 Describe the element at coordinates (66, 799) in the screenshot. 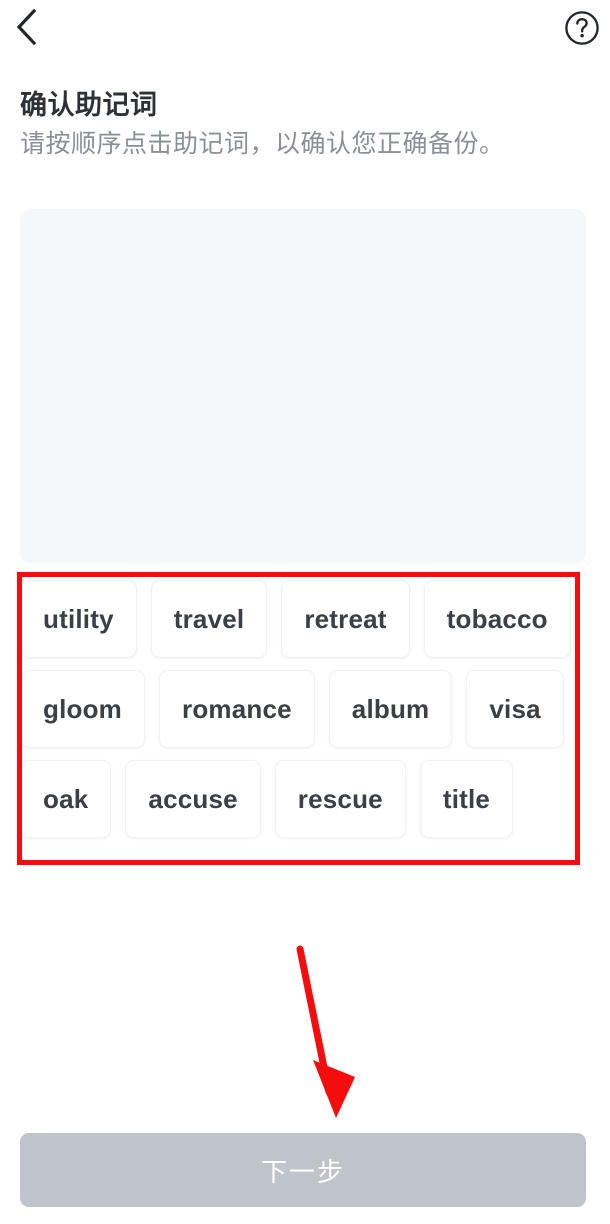

I see `word-chip: oak` at that location.